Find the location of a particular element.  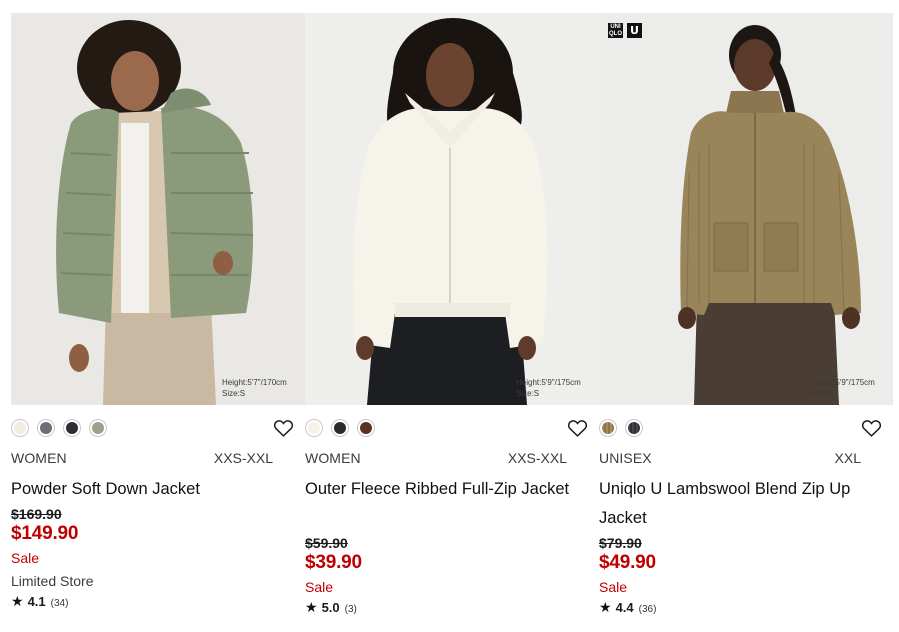

color-swatch-gray is located at coordinates (46, 428).